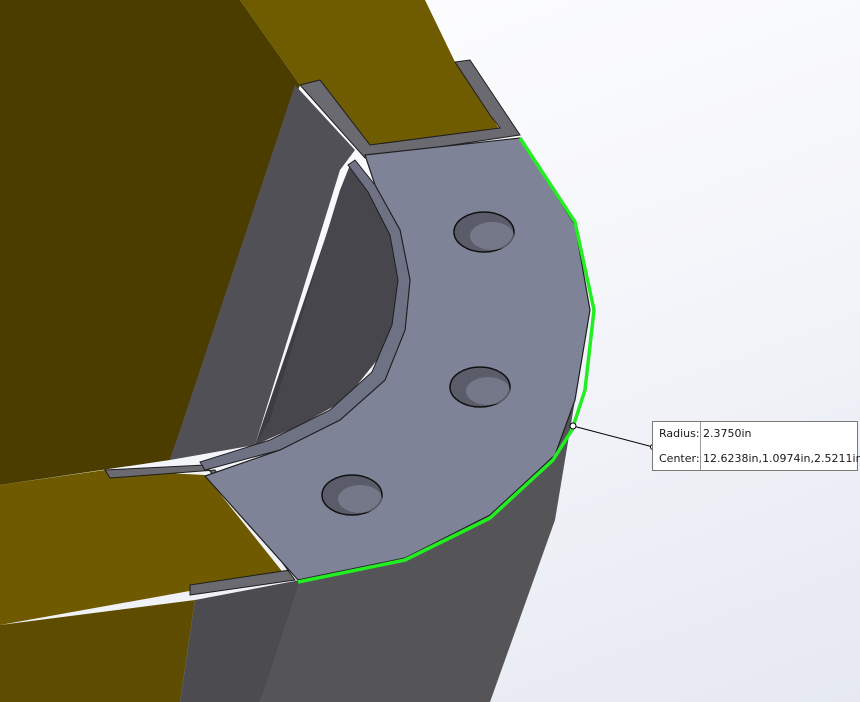 The image size is (860, 702). I want to click on tooltip-center-row: Center: 12.6238in,1.0974in,2.5211in, so click(756, 459).